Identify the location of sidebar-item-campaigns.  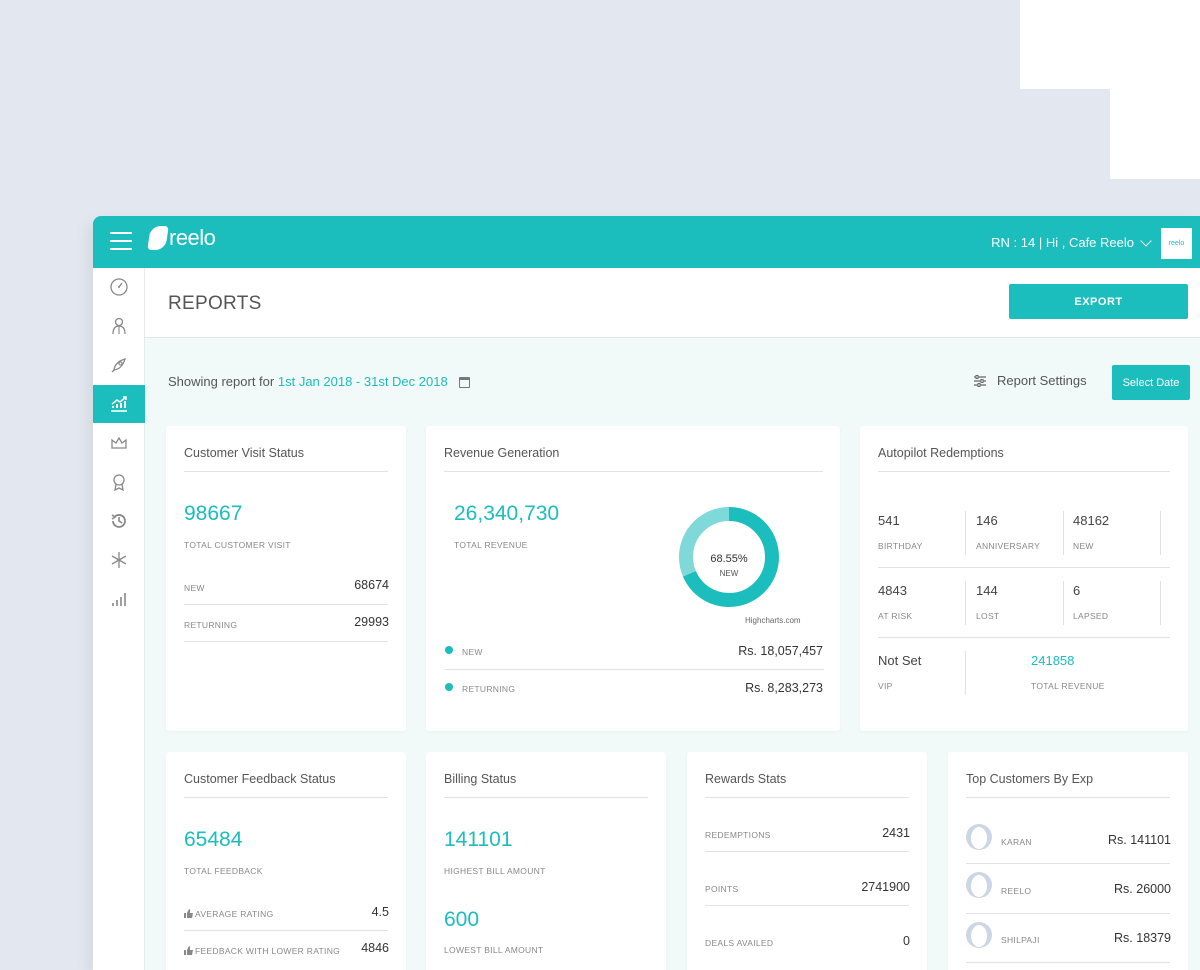
(119, 365).